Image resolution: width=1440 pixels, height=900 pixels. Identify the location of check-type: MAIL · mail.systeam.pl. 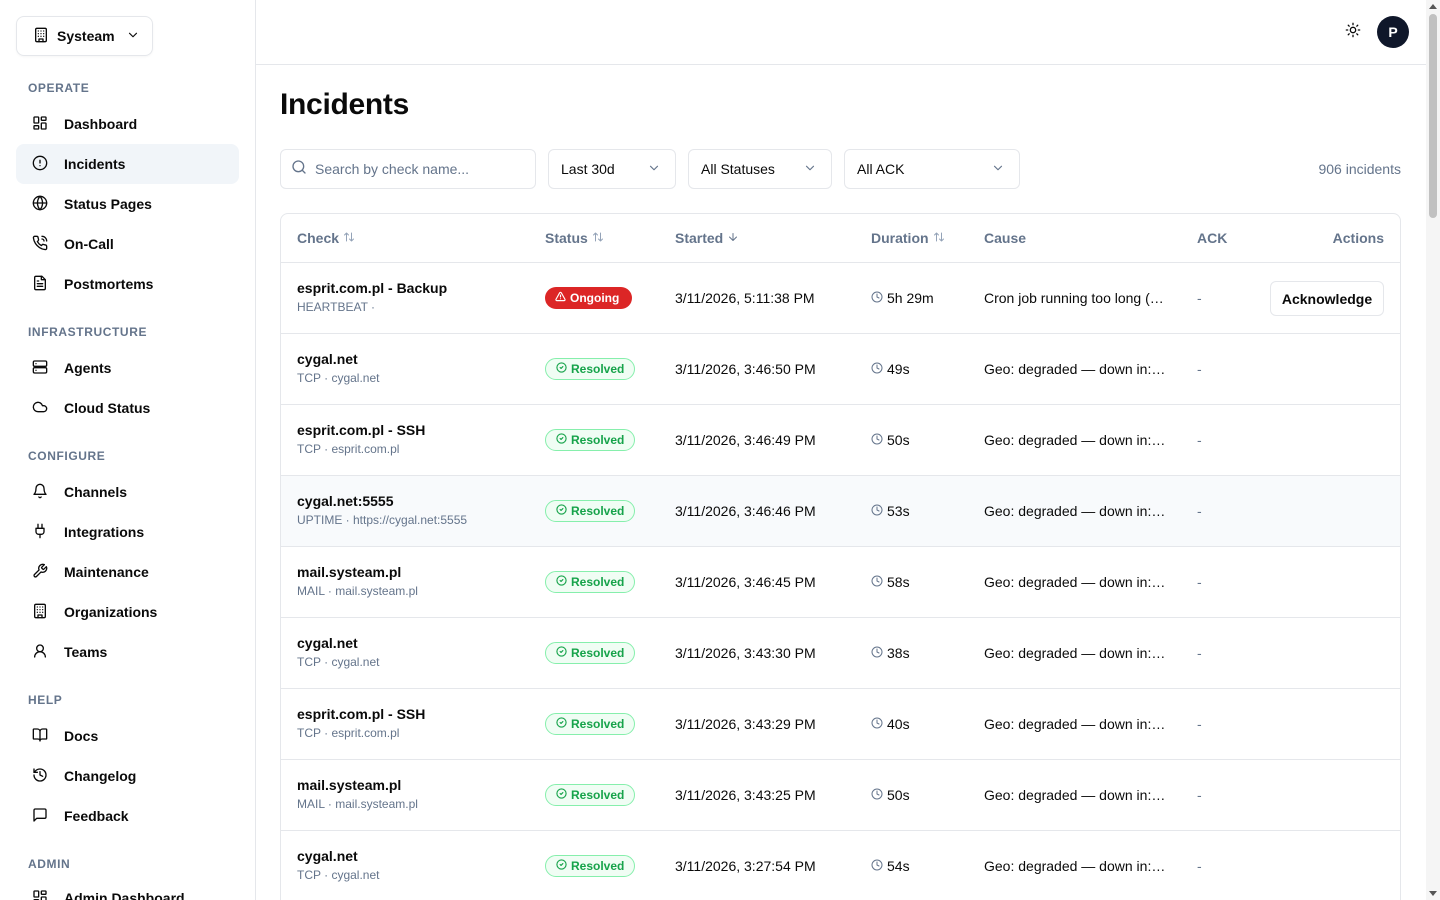
(357, 804).